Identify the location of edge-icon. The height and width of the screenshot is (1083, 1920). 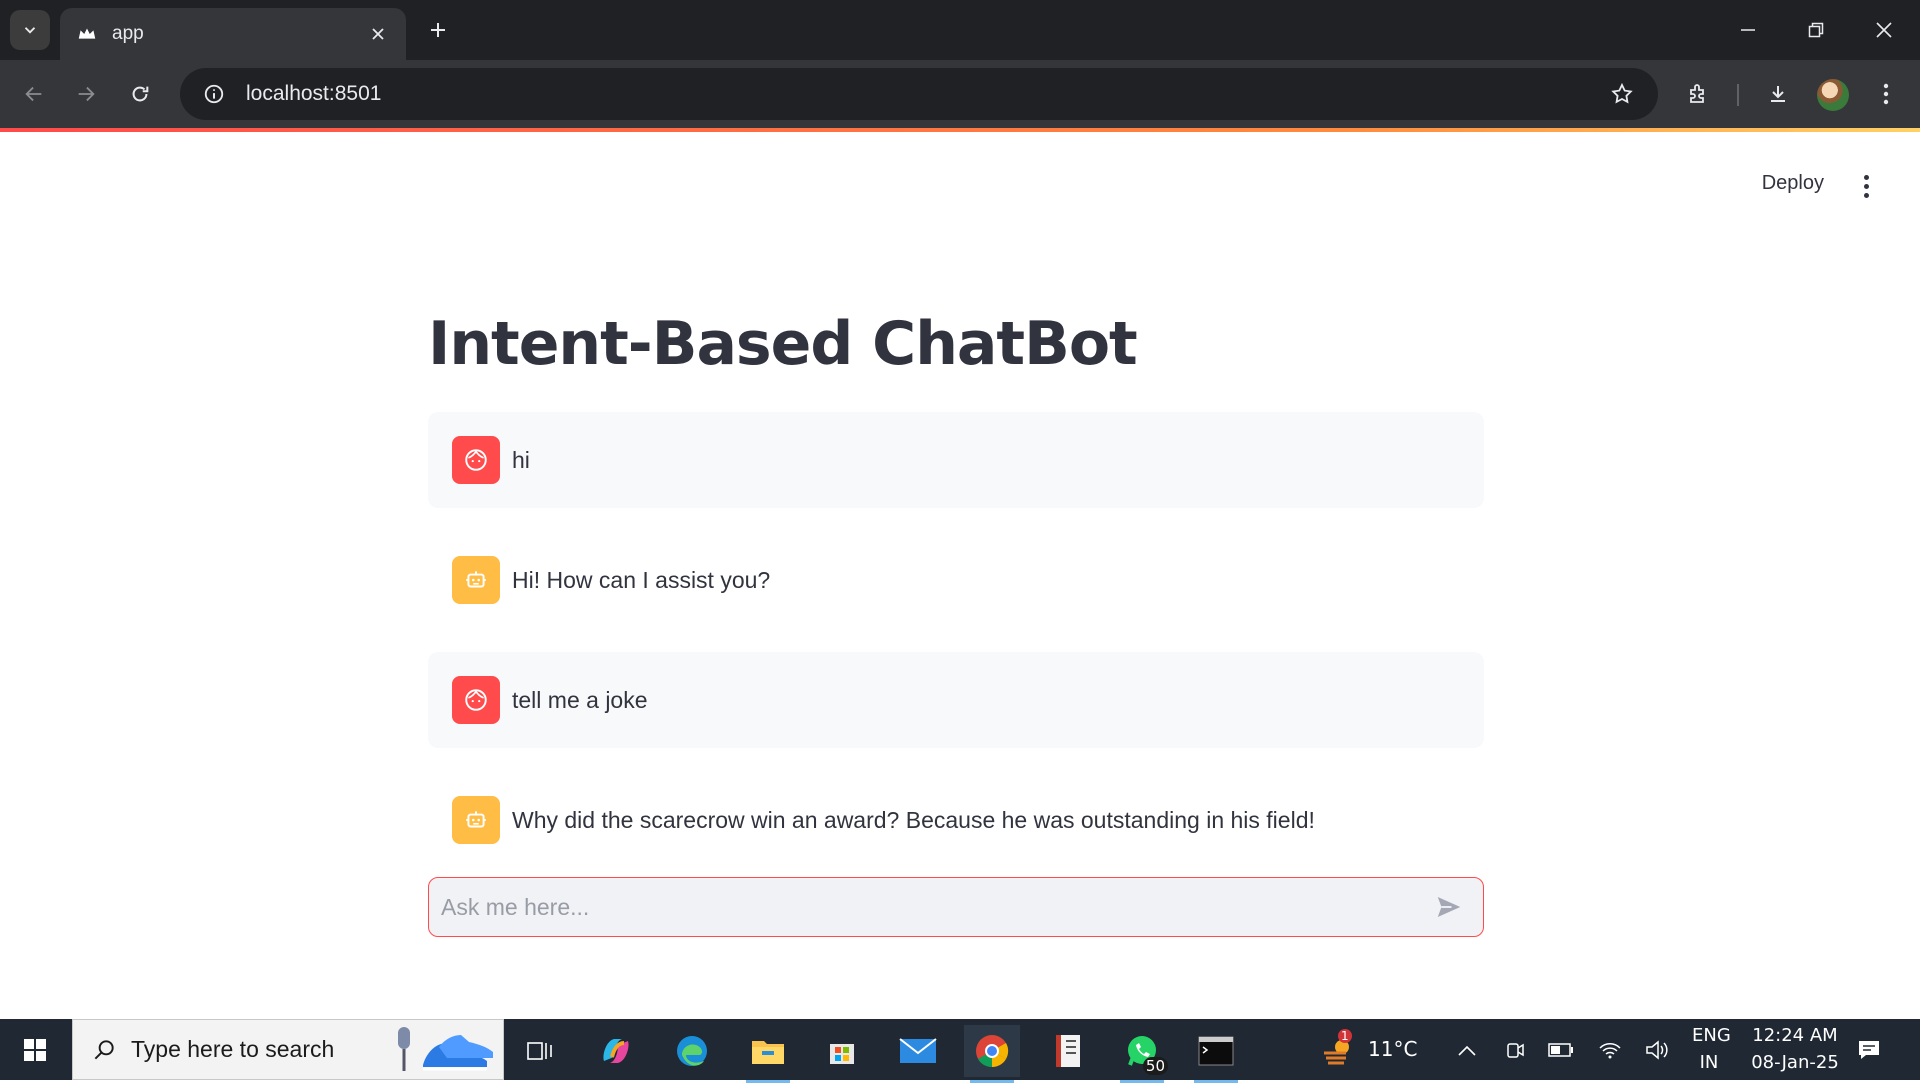
(692, 1051).